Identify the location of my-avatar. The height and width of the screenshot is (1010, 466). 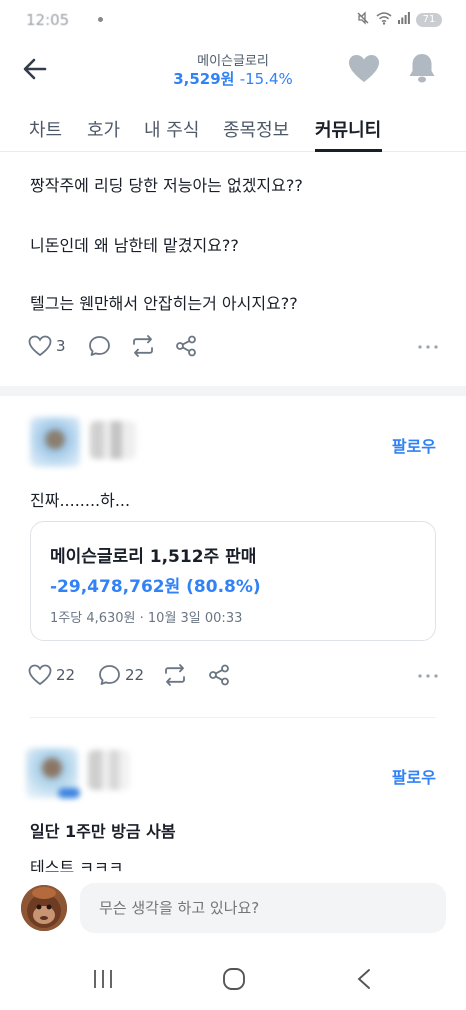
(44, 908).